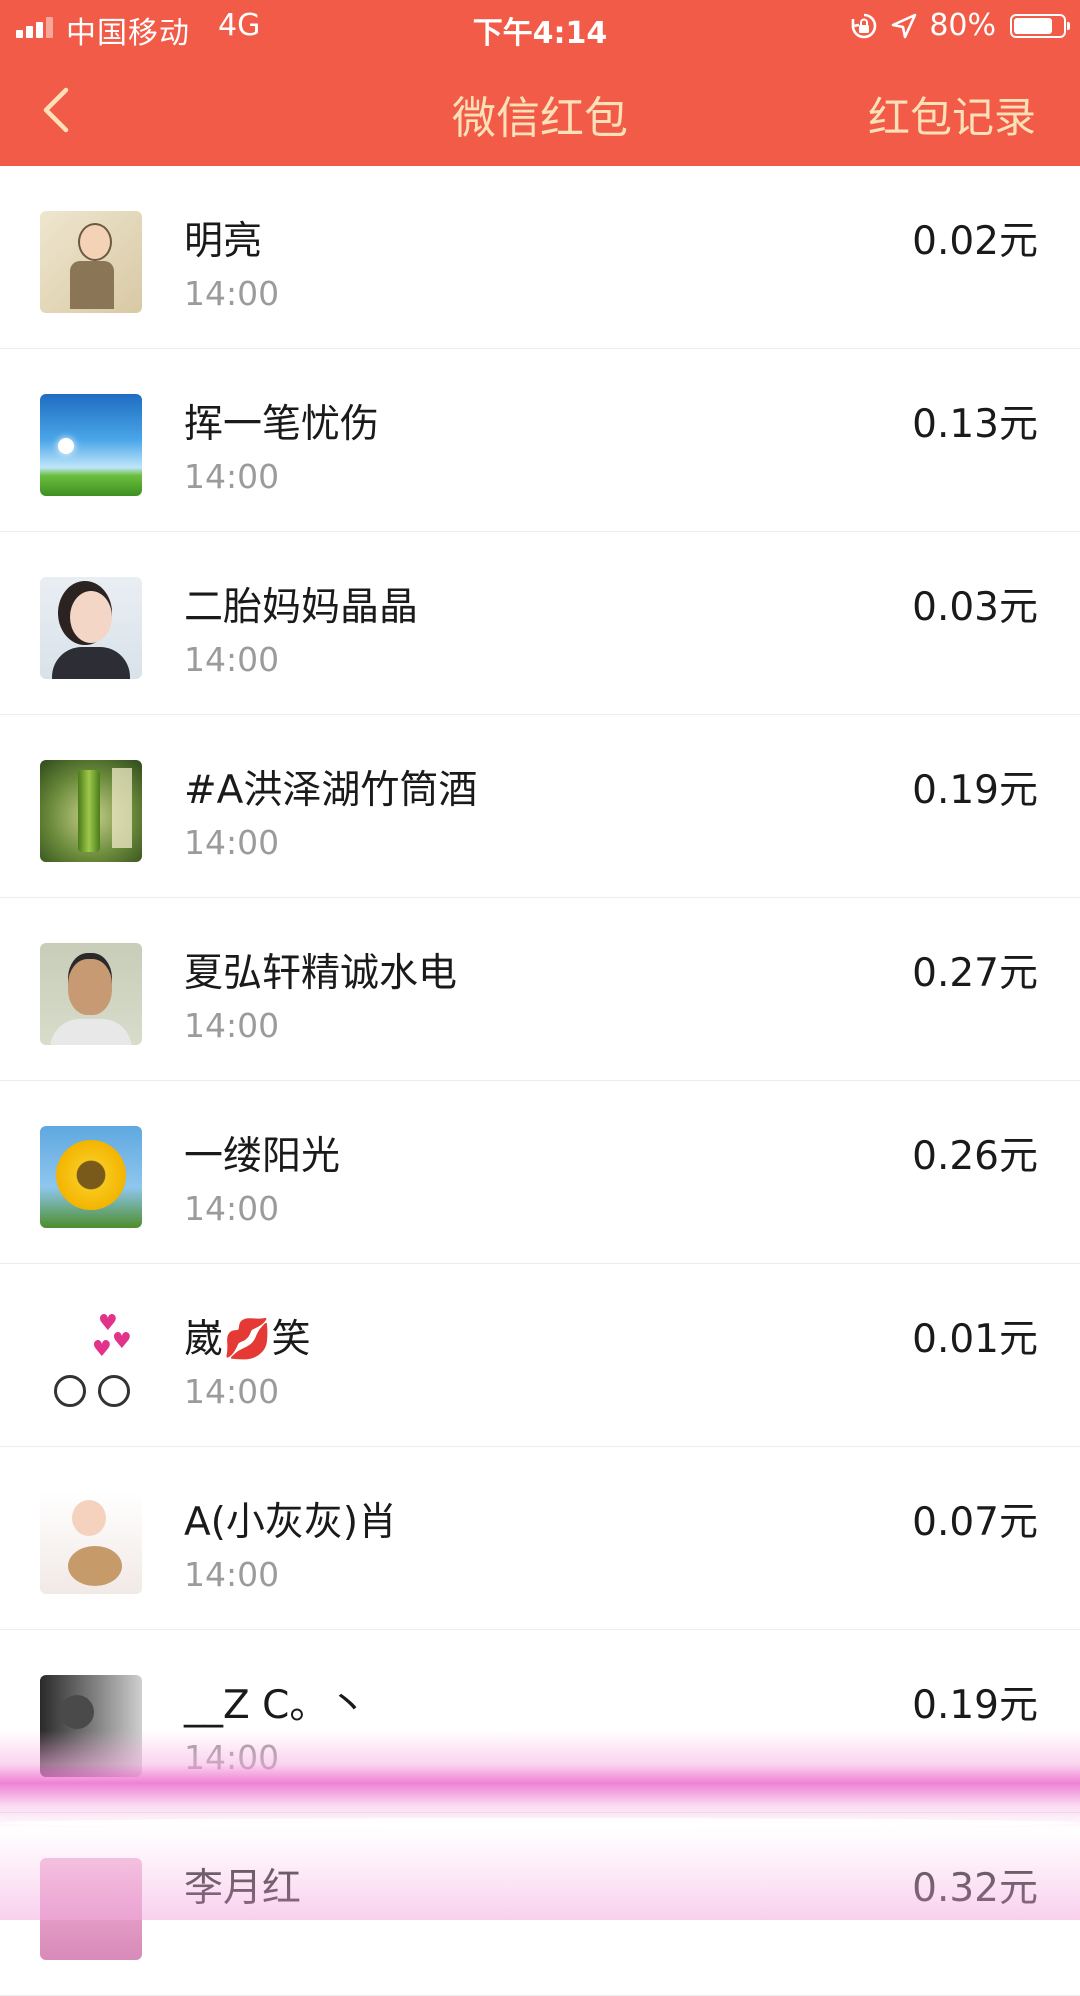  I want to click on recipient-name: 崴💋笑, so click(247, 1339).